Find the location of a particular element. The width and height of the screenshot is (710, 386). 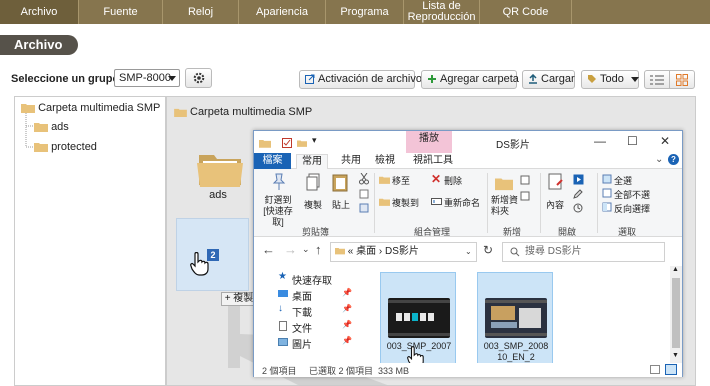

scrollbar-thumb is located at coordinates (676, 313).